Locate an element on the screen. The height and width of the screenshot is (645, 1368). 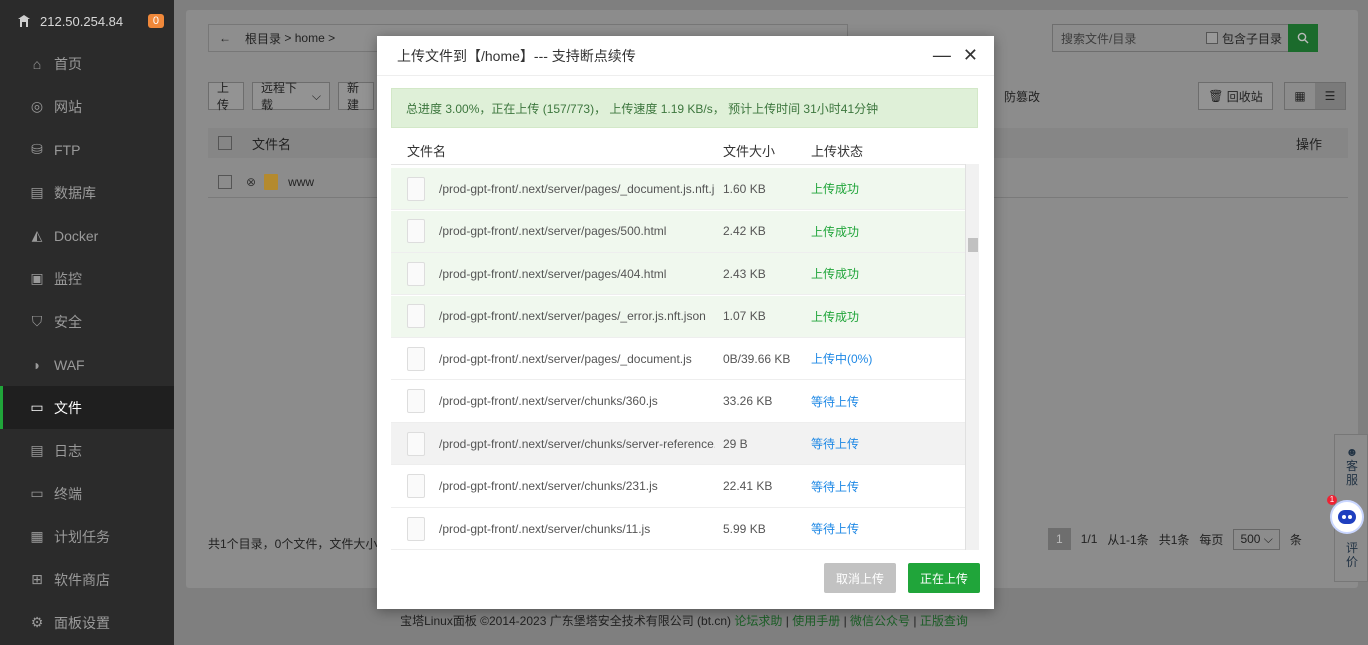
checkbox-icon is located at coordinates (1211, 38).